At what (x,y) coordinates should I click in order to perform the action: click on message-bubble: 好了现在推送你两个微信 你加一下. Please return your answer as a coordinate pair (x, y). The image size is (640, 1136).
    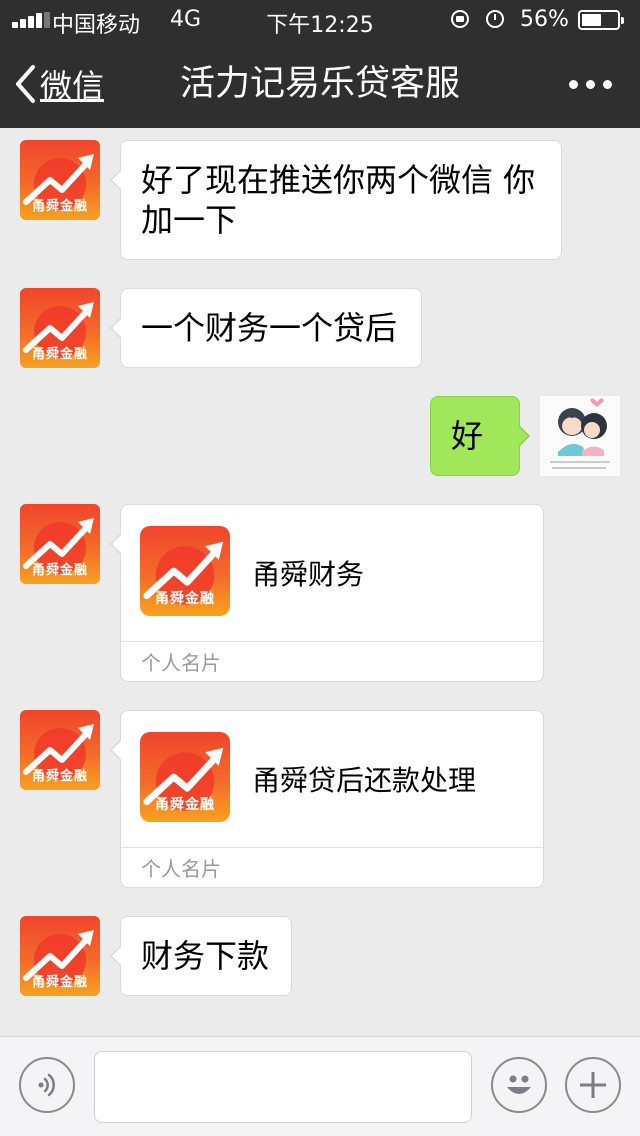
    Looking at the image, I should click on (336, 200).